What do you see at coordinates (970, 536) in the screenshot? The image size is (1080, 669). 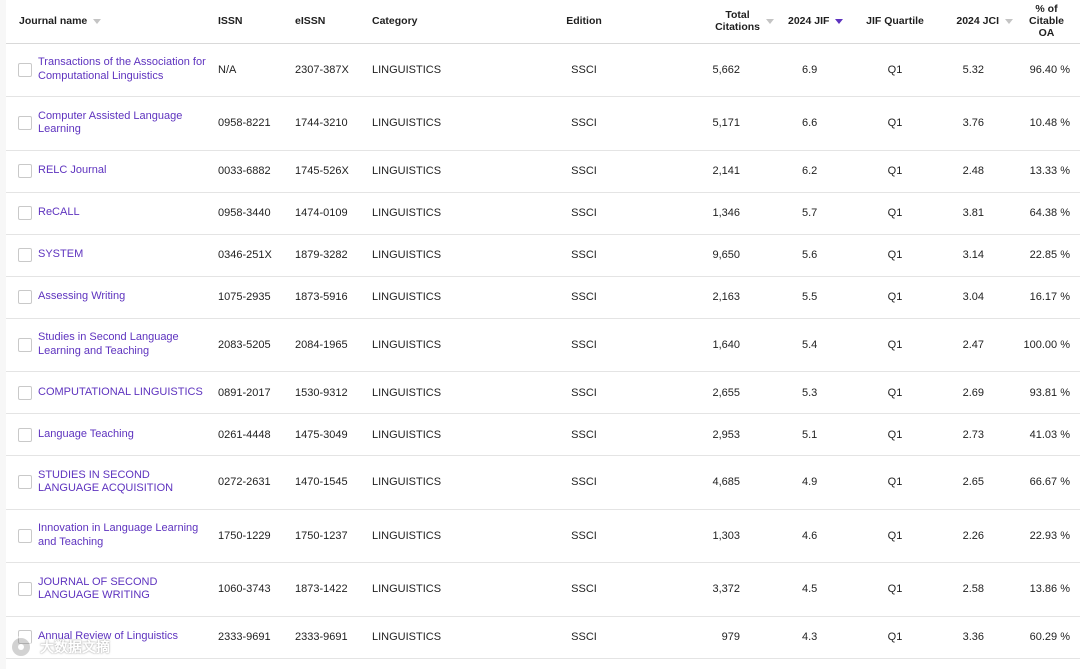 I see `jci-cell: 2.26` at bounding box center [970, 536].